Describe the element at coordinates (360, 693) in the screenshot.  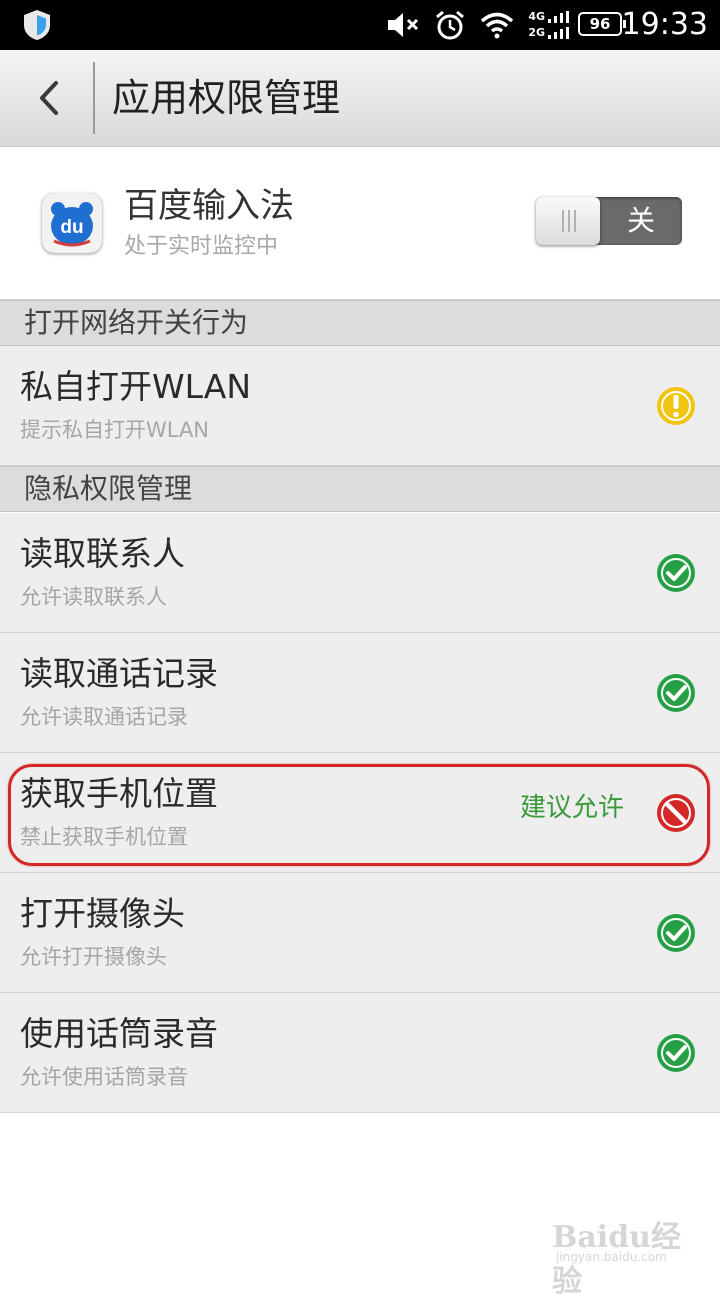
I see `permission-row-call-log: 读取通话记录 允许读取通话记录` at that location.